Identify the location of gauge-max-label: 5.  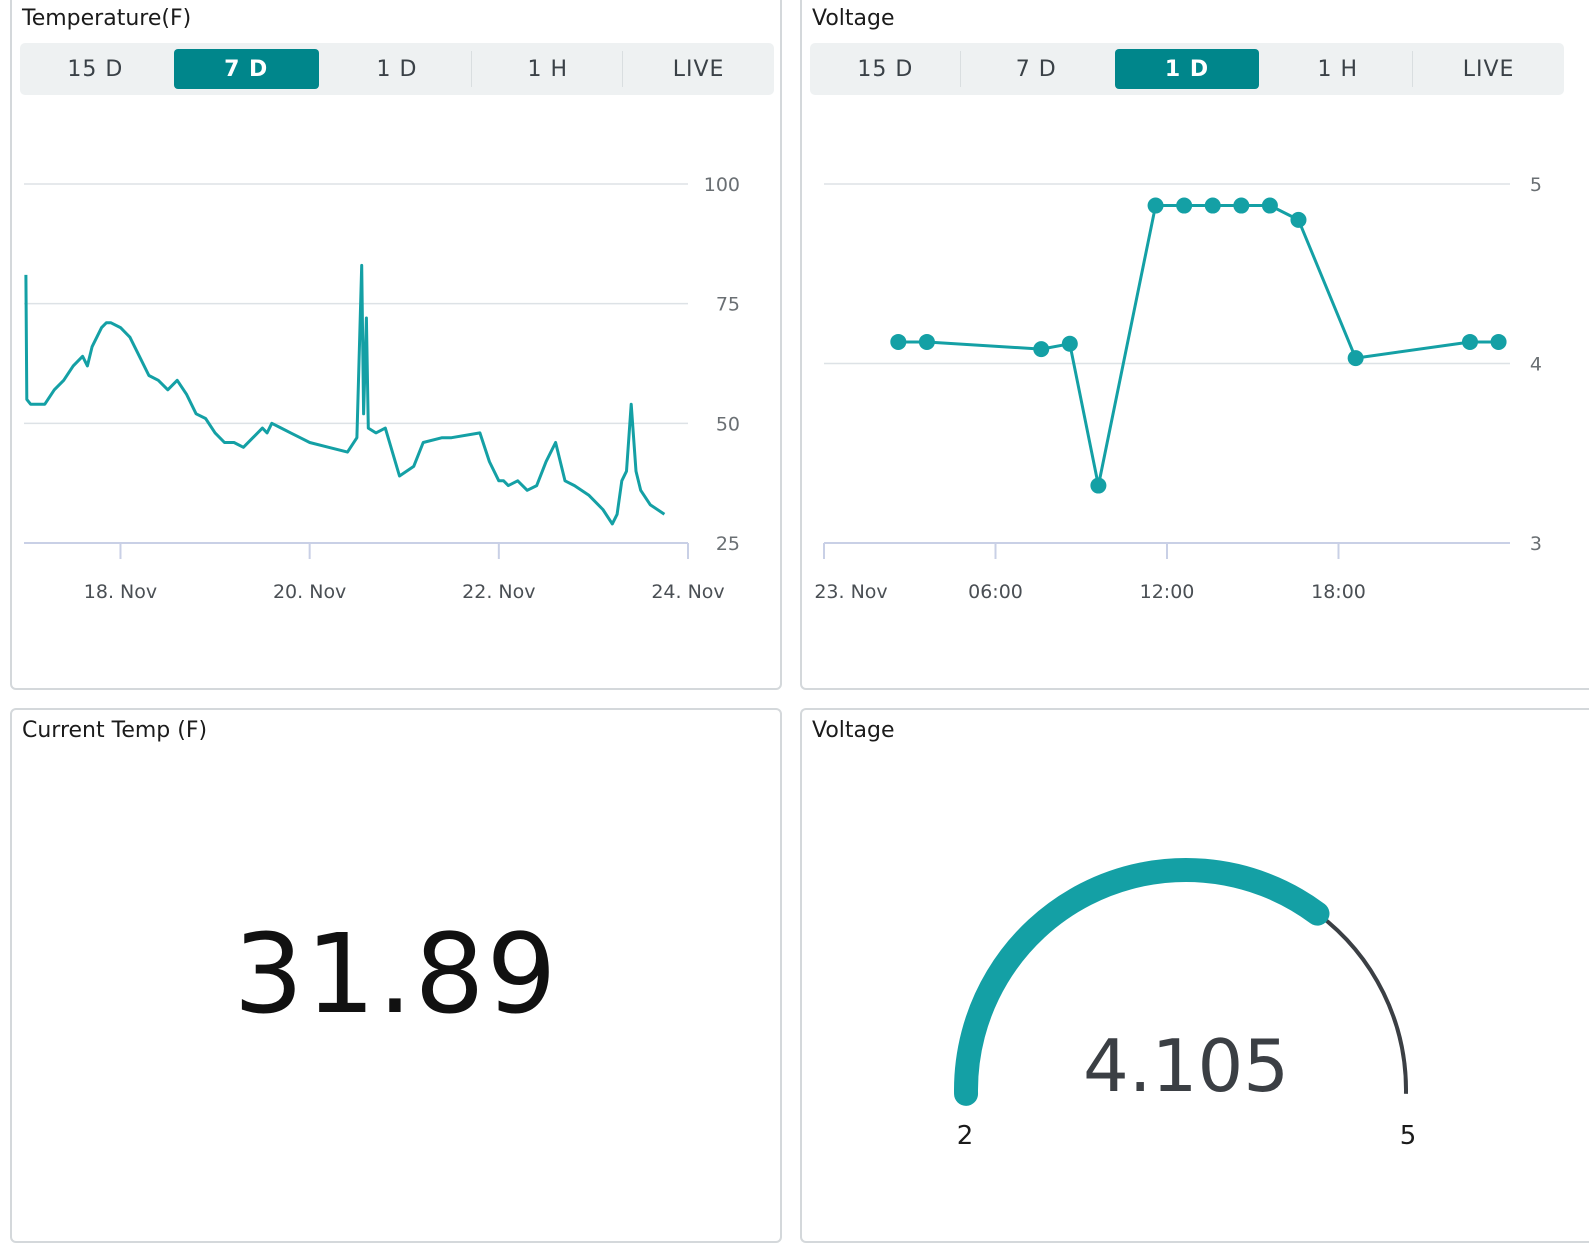
(1408, 1136).